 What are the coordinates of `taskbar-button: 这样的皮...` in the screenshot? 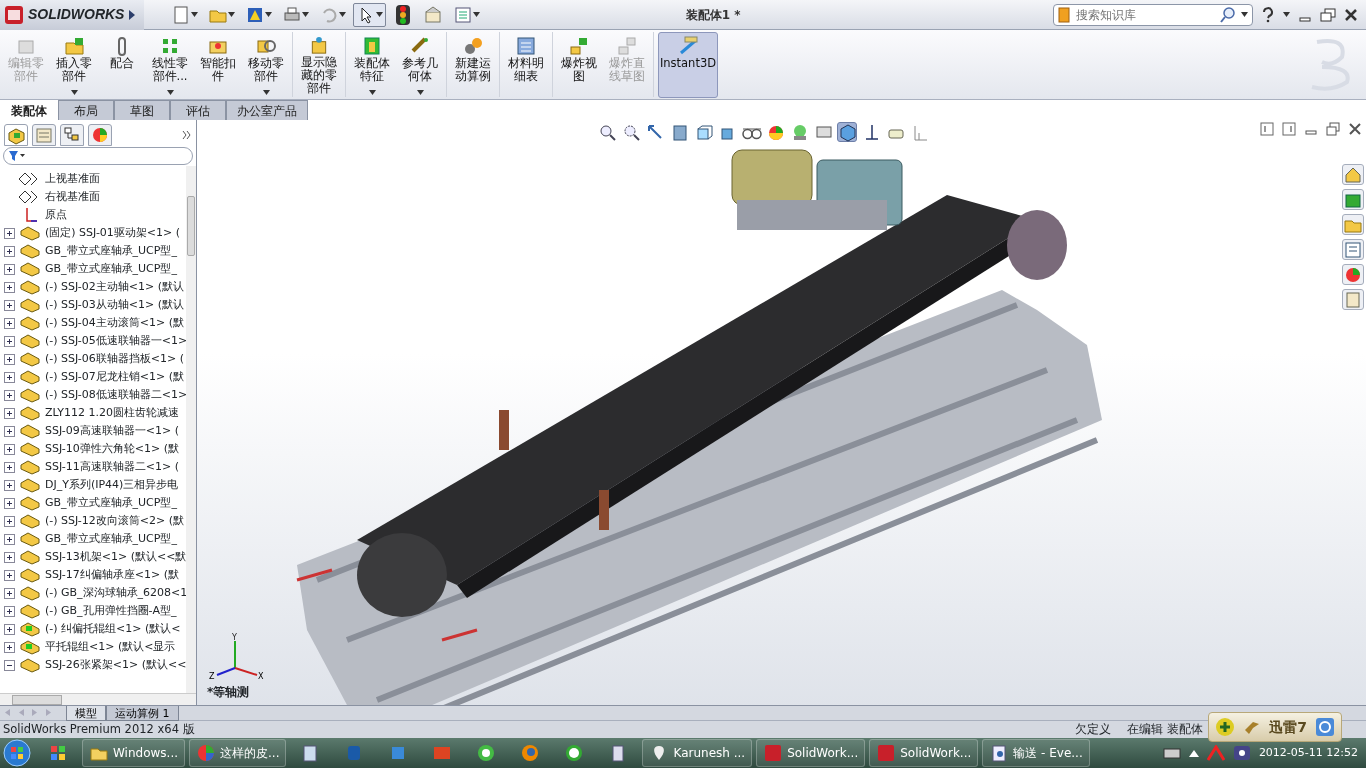 It's located at (238, 753).